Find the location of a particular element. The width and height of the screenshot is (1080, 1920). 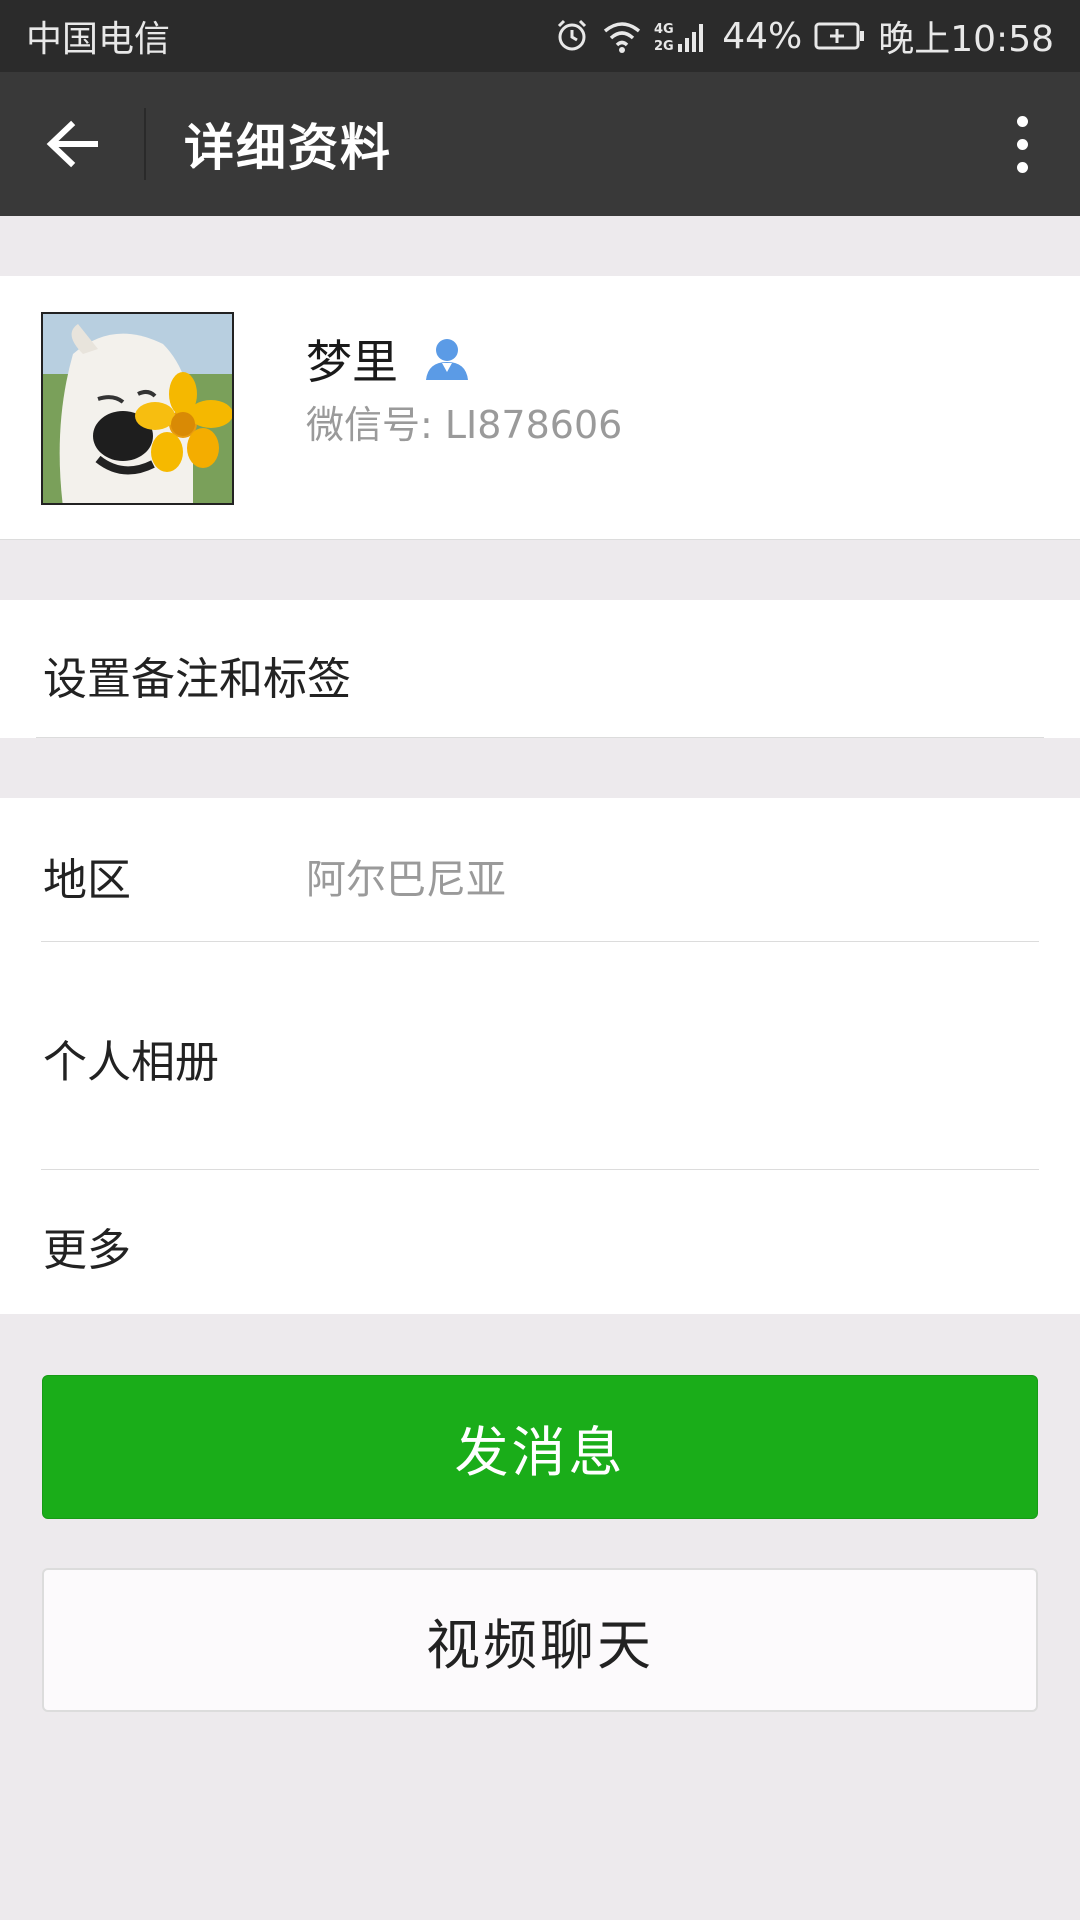

status-bar: 中国电信 4G 2G 44% 晚上10:58 is located at coordinates (540, 36).